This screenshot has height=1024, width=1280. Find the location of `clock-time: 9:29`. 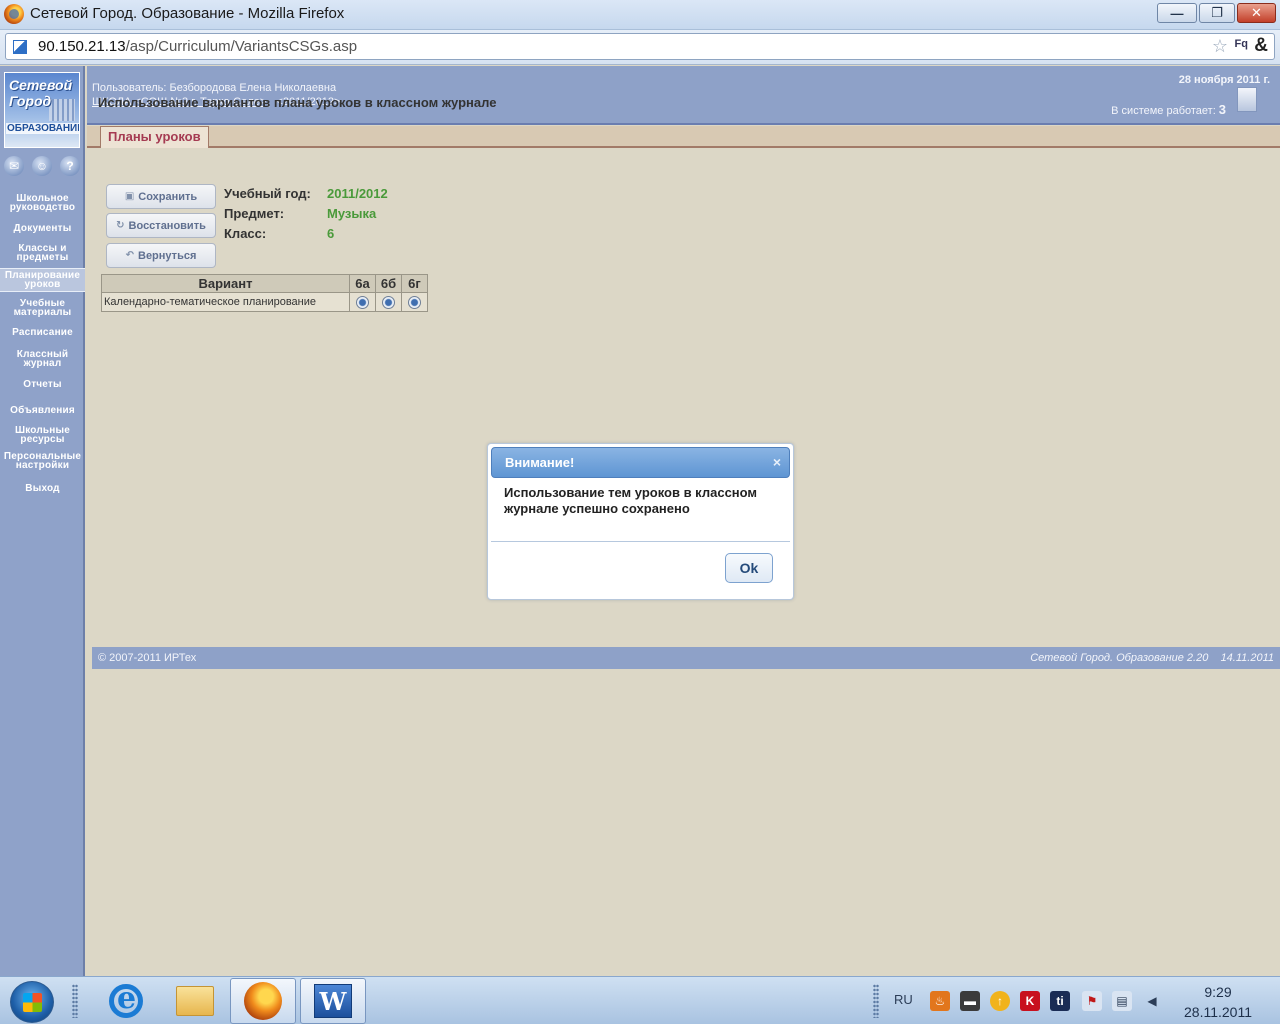

clock-time: 9:29 is located at coordinates (1218, 992).